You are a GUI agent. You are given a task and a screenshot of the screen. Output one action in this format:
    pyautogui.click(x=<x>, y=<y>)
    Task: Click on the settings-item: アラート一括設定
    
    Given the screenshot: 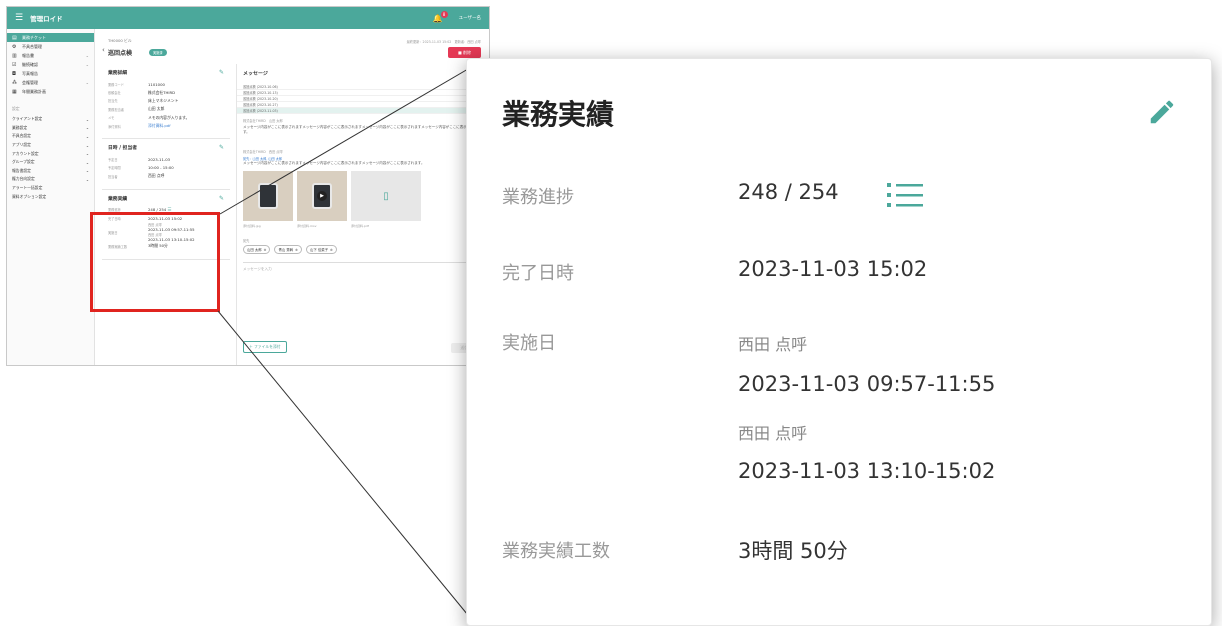 What is the action you would take?
    pyautogui.click(x=50, y=188)
    